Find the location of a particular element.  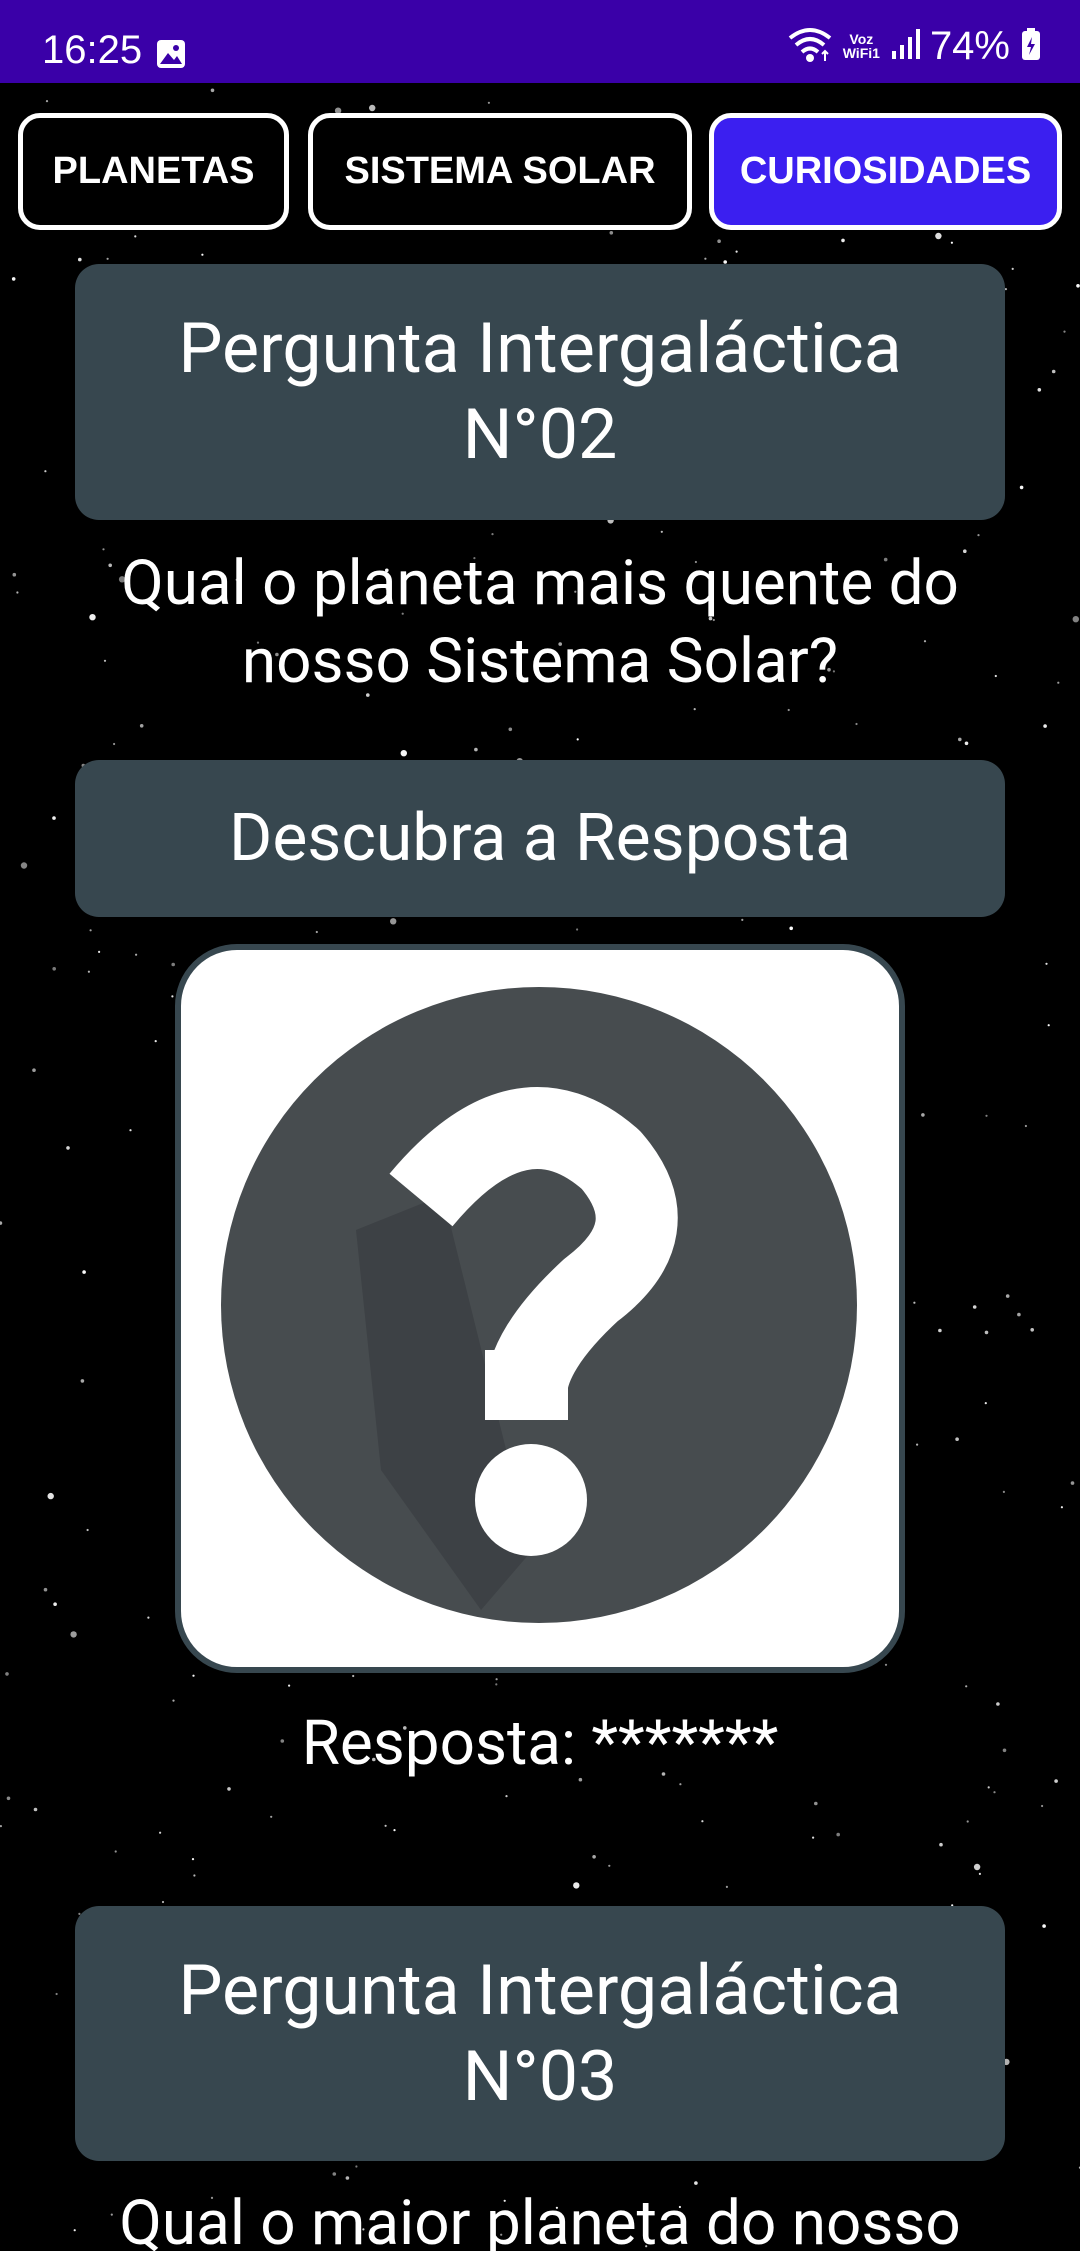

status-icons: Voz WiFi1 74% is located at coordinates (914, 46).